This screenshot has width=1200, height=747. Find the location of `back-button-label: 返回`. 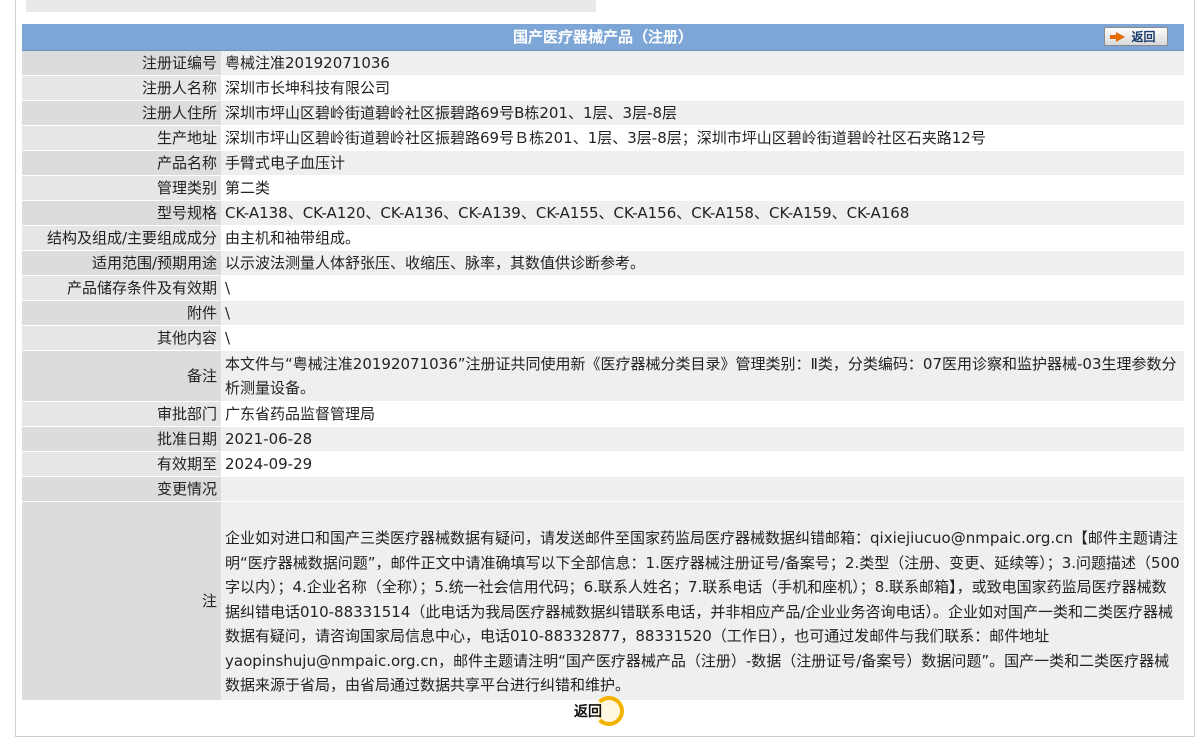

back-button-label: 返回 is located at coordinates (1143, 37).